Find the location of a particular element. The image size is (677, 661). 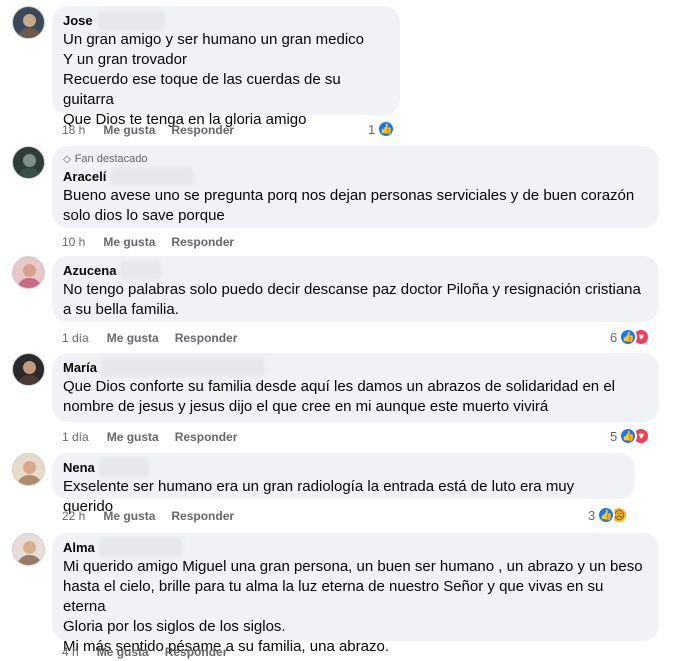

reaction-summary: 3 👍 ☹ is located at coordinates (608, 515).